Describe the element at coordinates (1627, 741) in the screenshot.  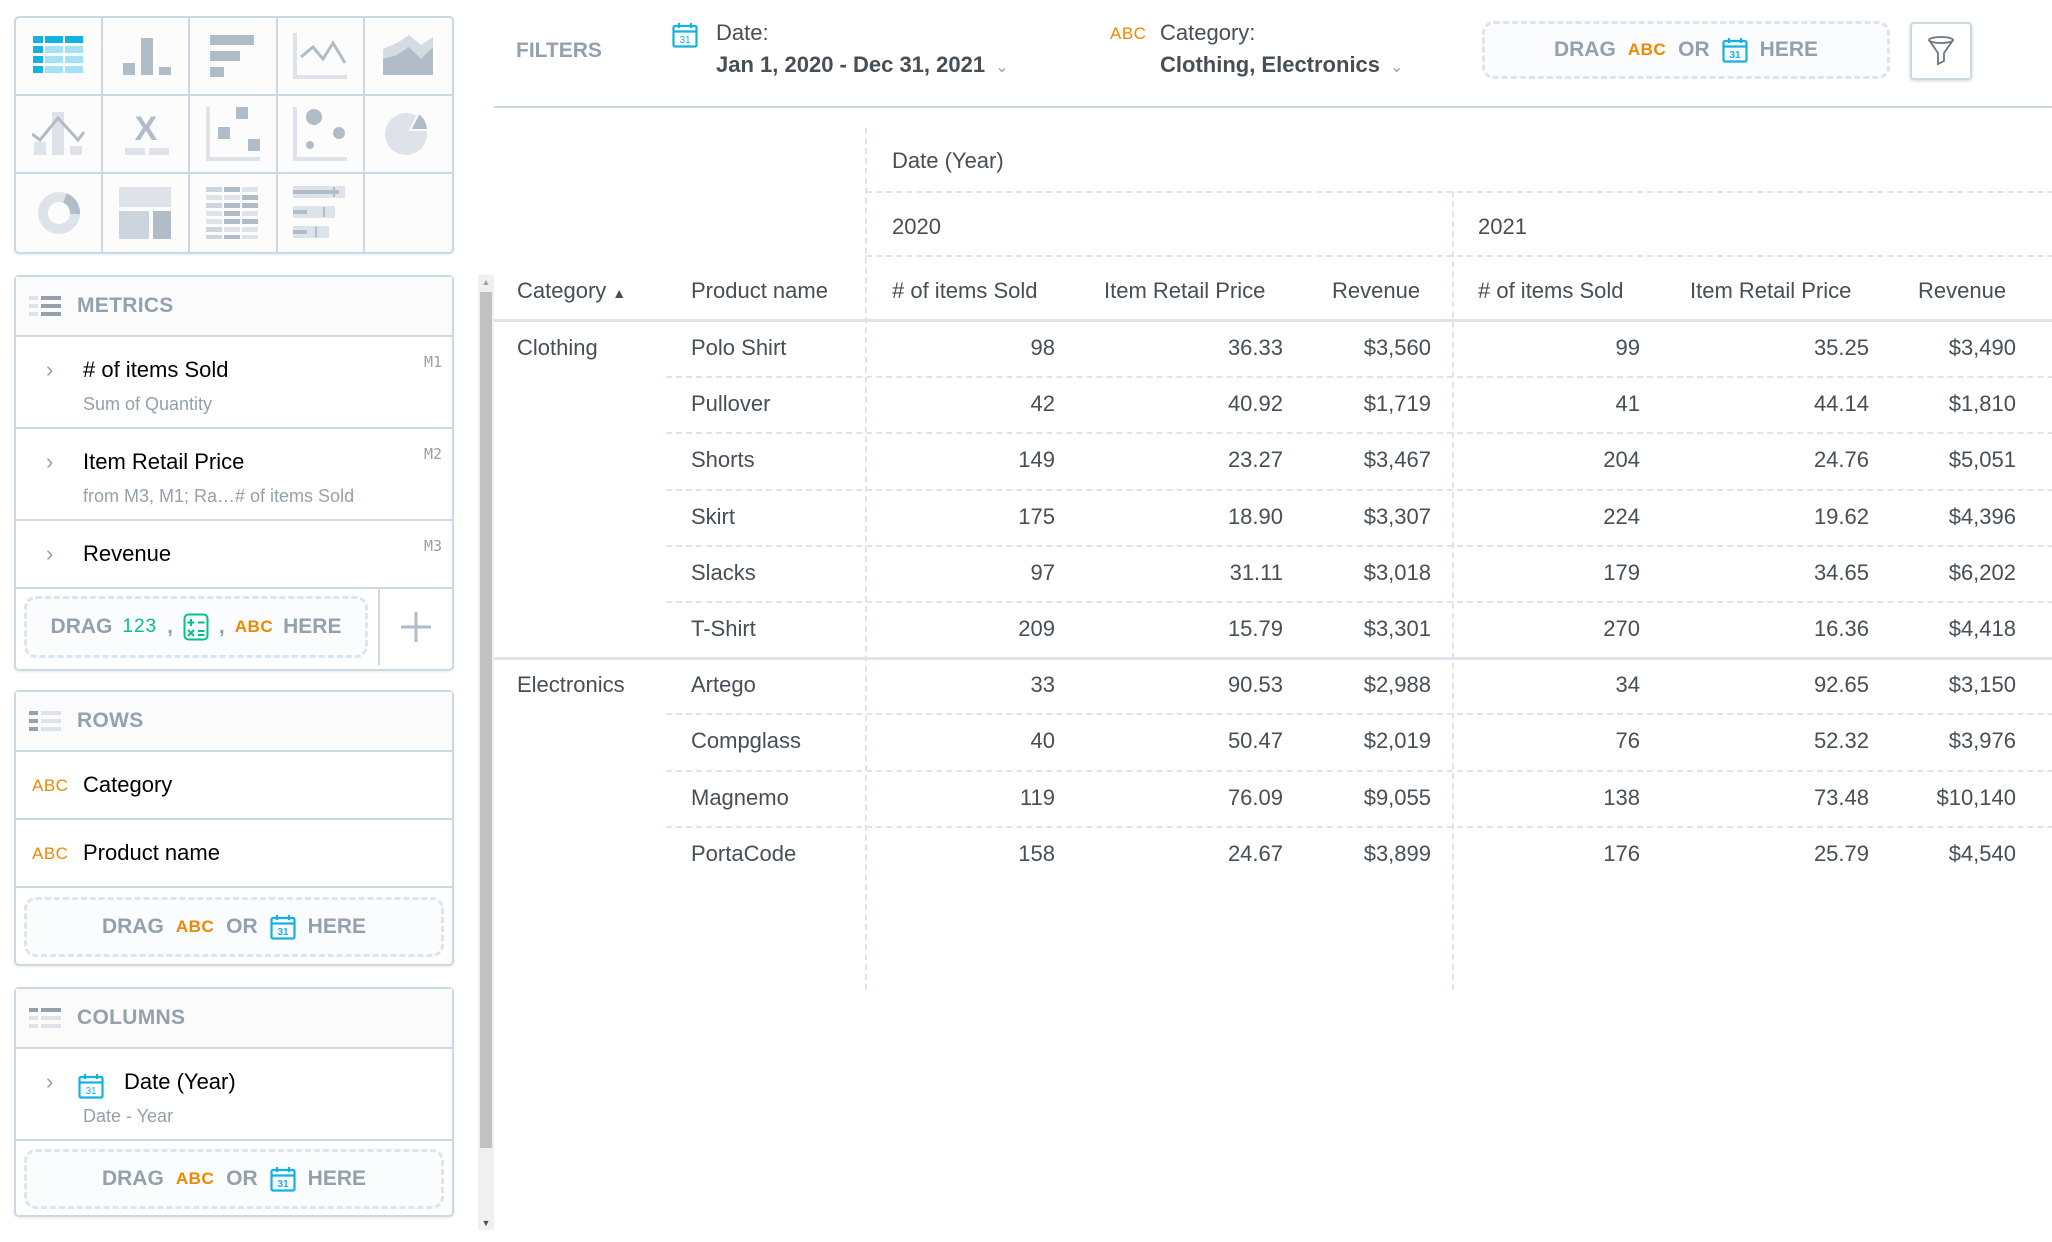
I see `value-cell: 76` at that location.